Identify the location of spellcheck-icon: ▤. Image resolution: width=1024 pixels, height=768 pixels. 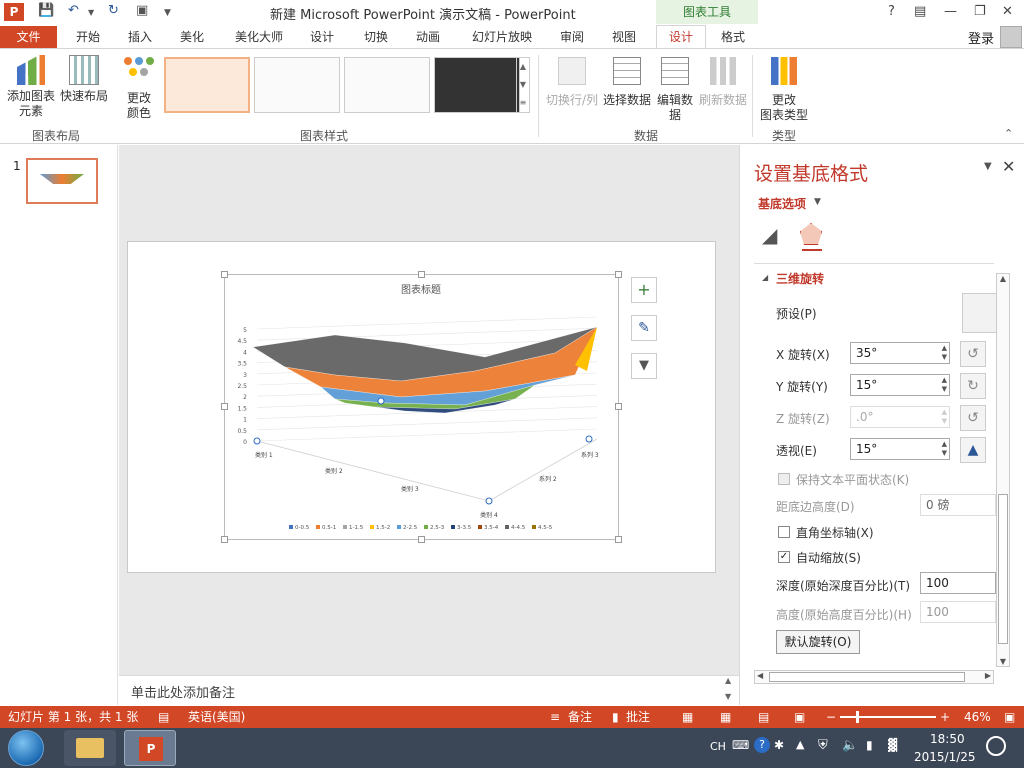
(163, 717).